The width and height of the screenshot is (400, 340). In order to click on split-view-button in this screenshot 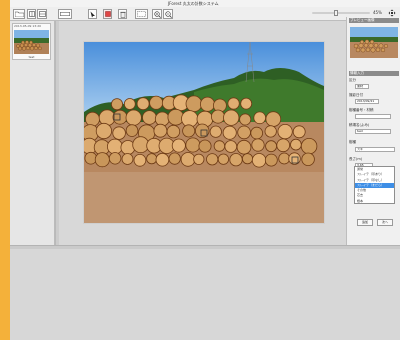, I will do `click(42, 14)`.